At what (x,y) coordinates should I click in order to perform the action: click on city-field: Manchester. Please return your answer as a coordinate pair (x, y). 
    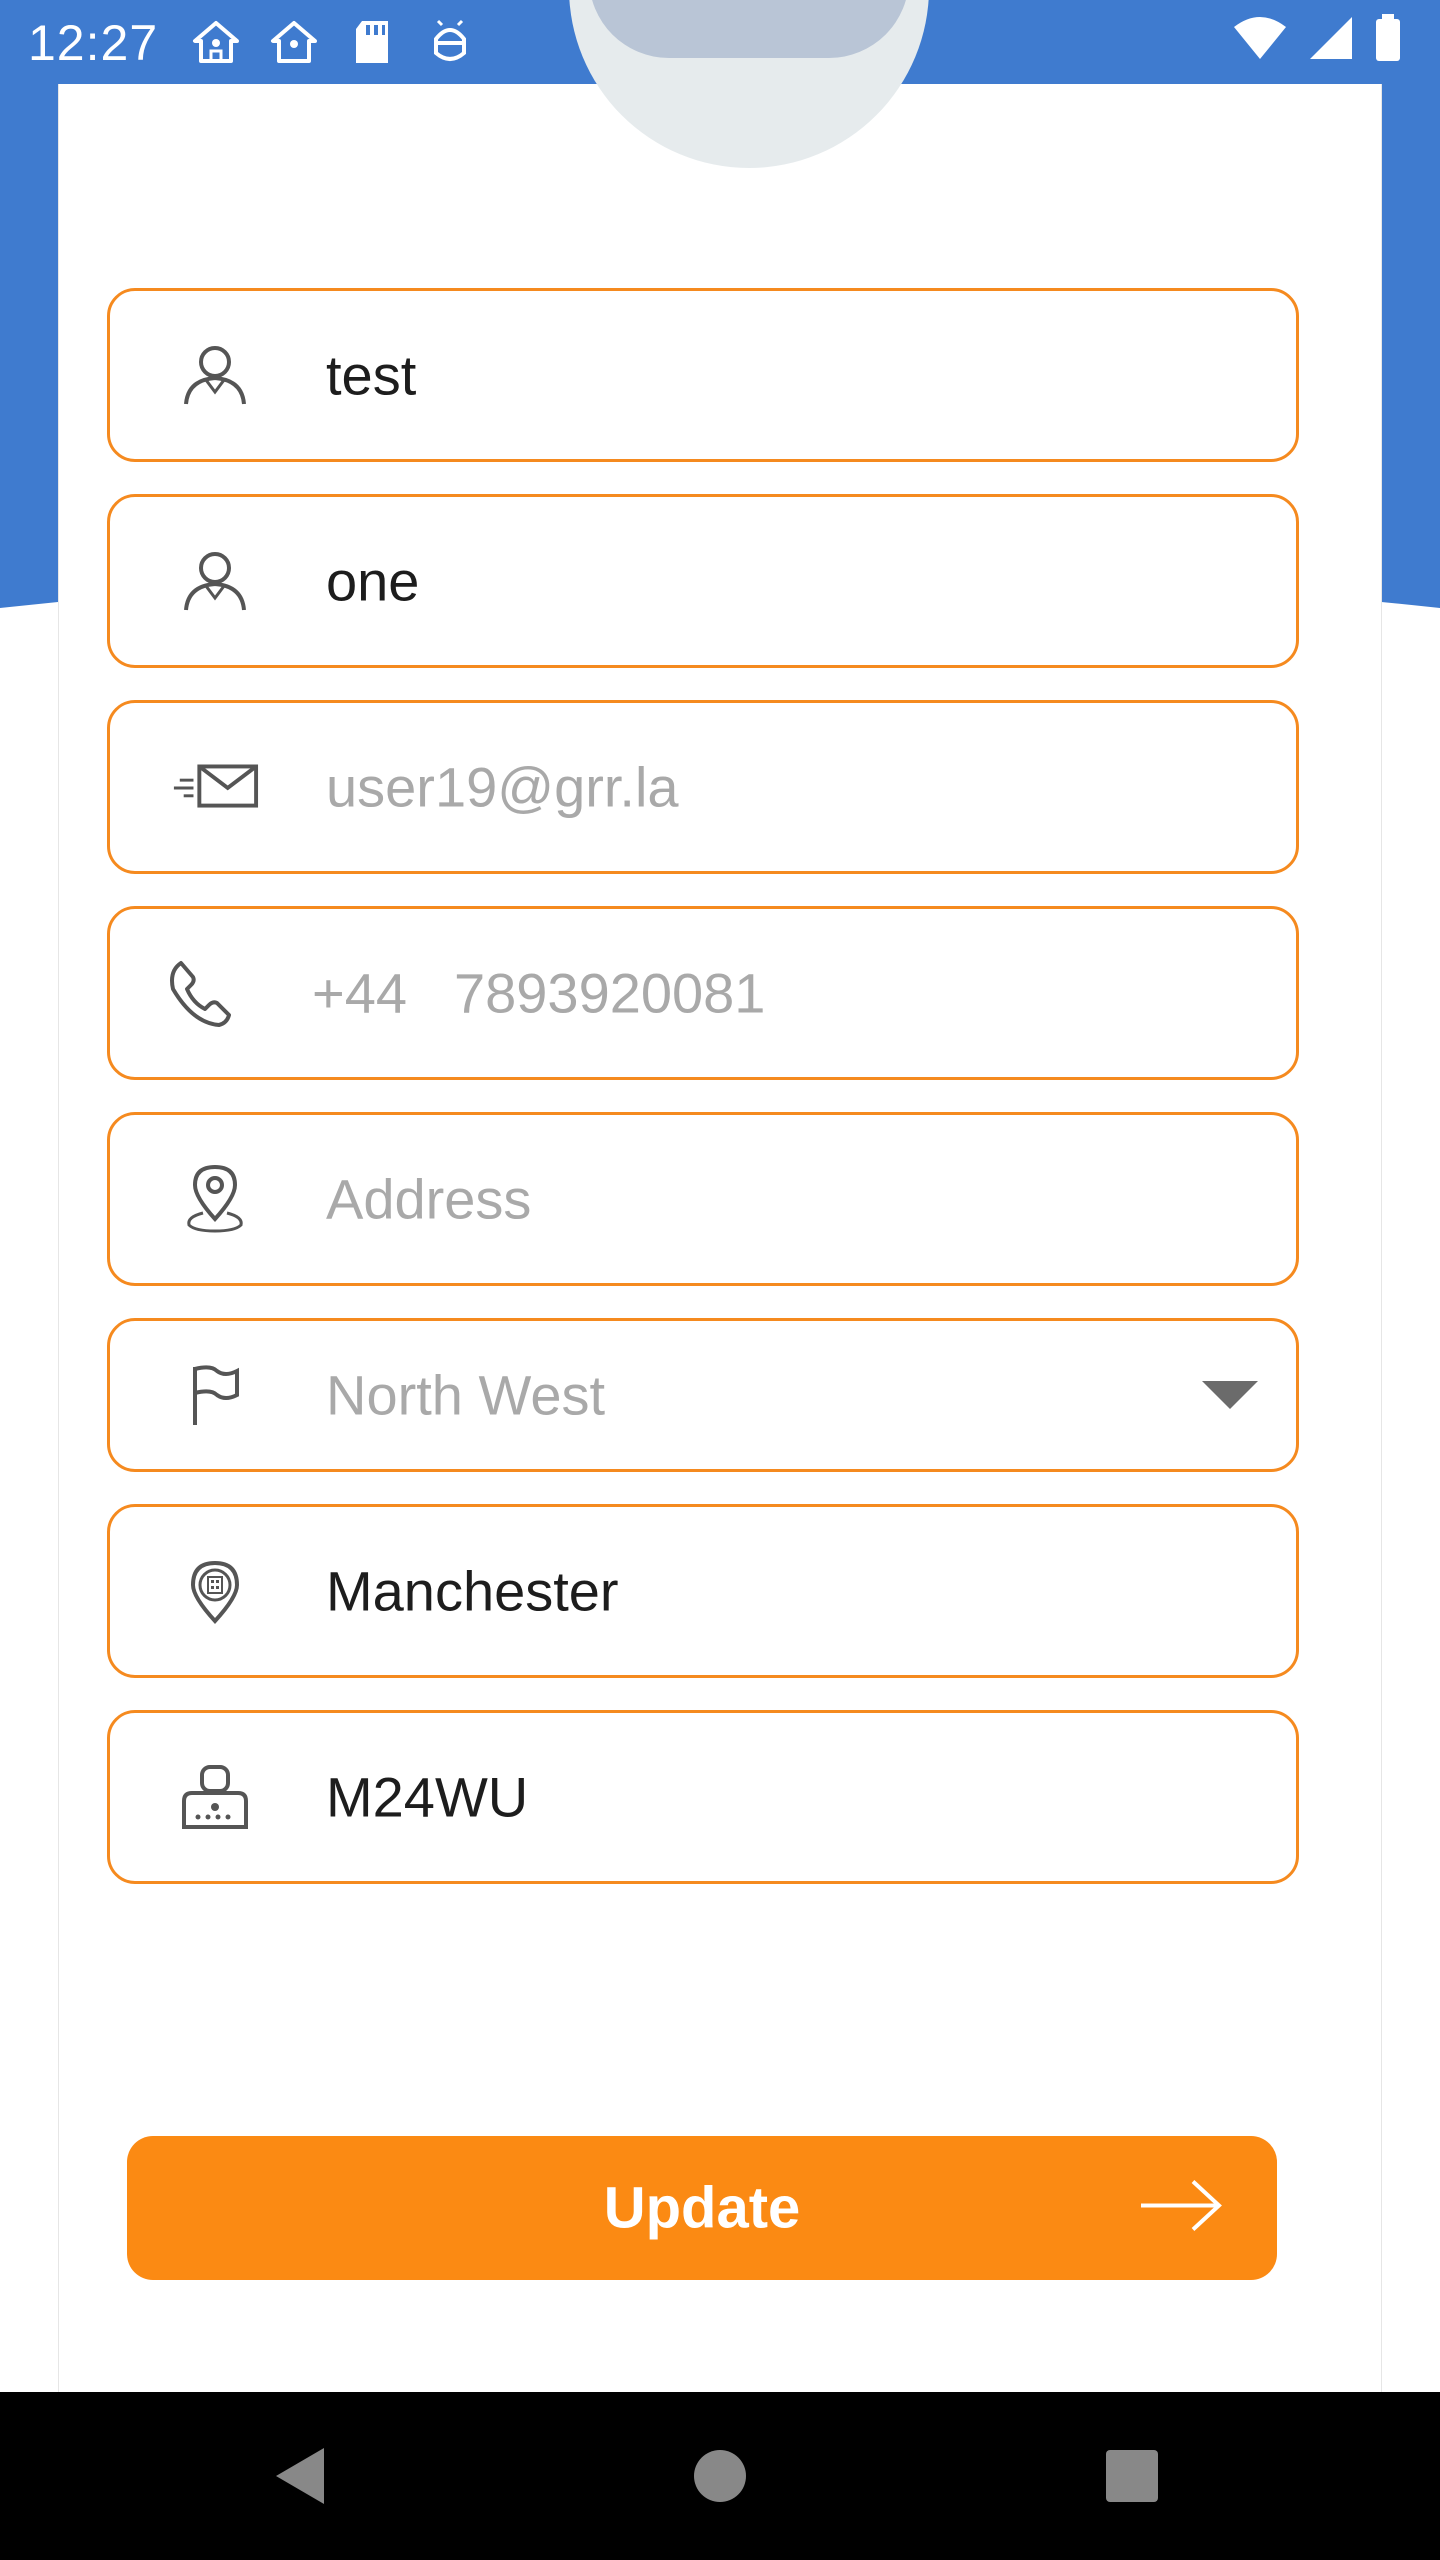
    Looking at the image, I should click on (703, 1591).